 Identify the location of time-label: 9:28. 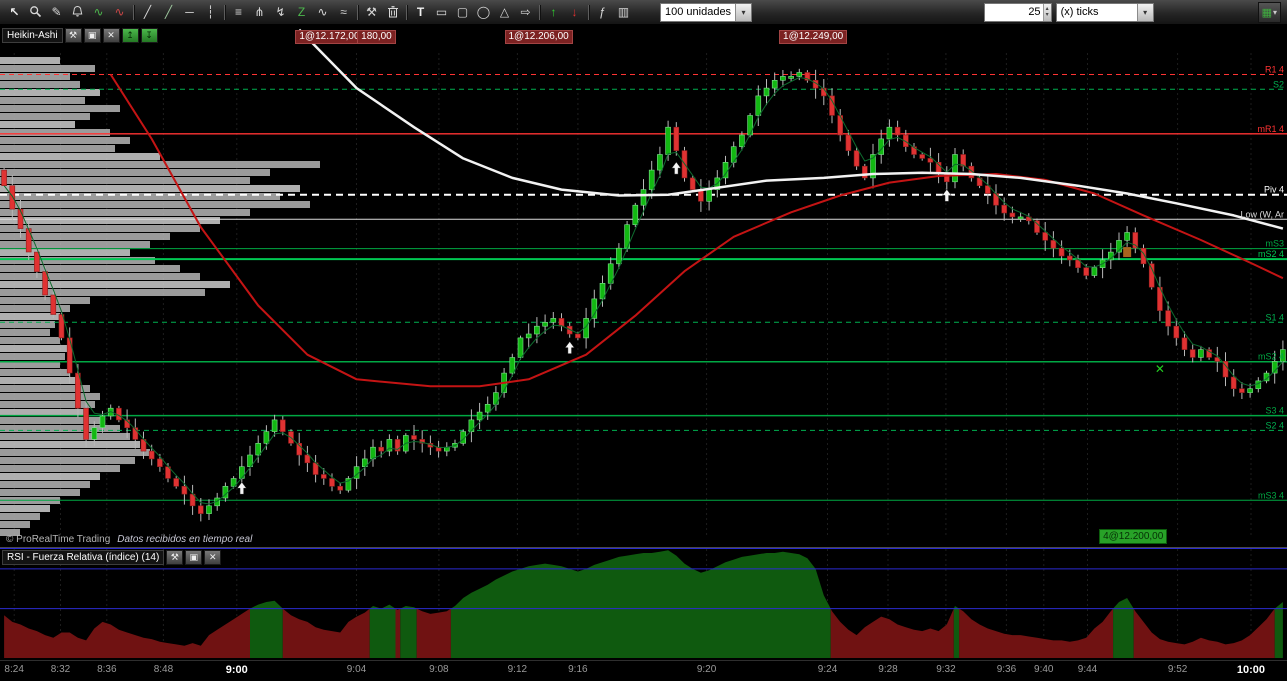
(888, 669).